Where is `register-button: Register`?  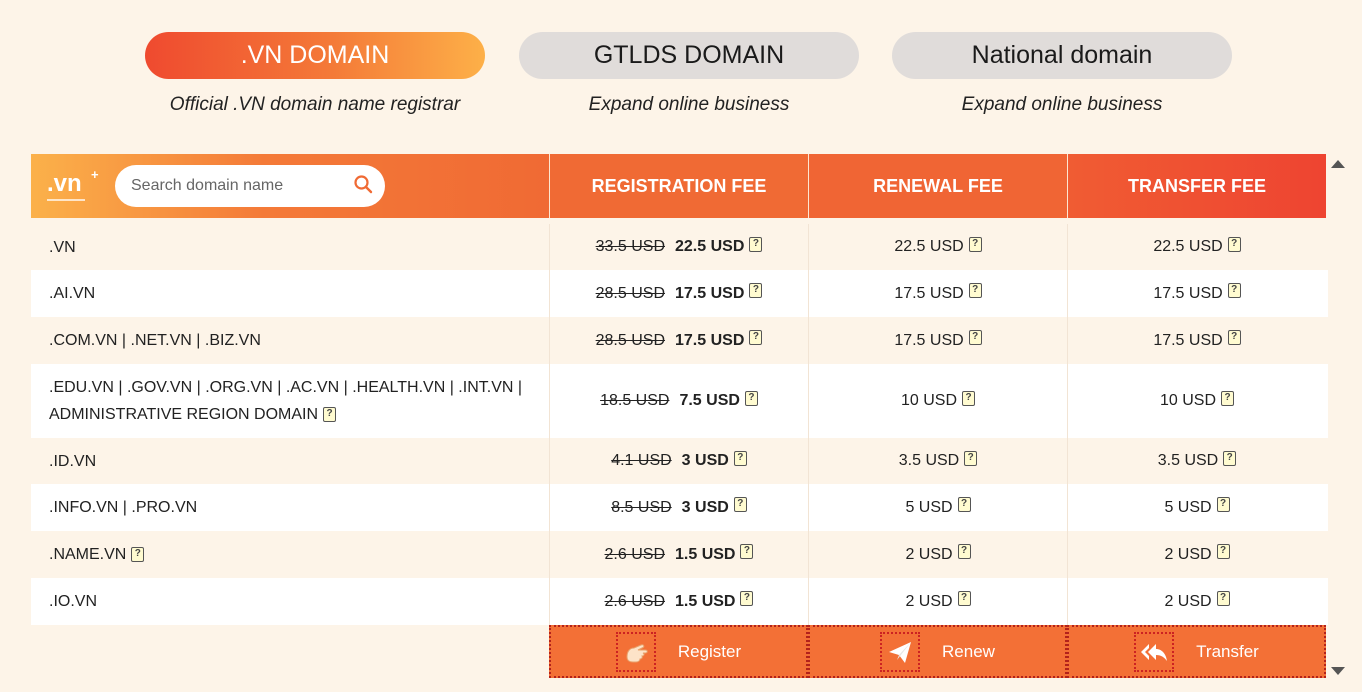
register-button: Register is located at coordinates (678, 651).